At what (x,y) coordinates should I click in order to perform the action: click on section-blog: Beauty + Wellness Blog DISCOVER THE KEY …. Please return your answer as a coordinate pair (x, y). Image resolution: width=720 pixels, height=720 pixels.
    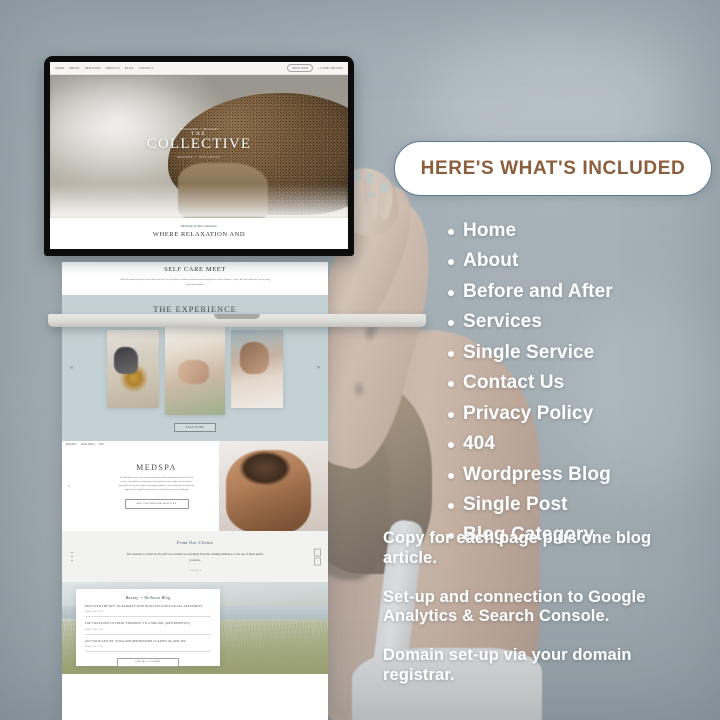
    Looking at the image, I should click on (195, 628).